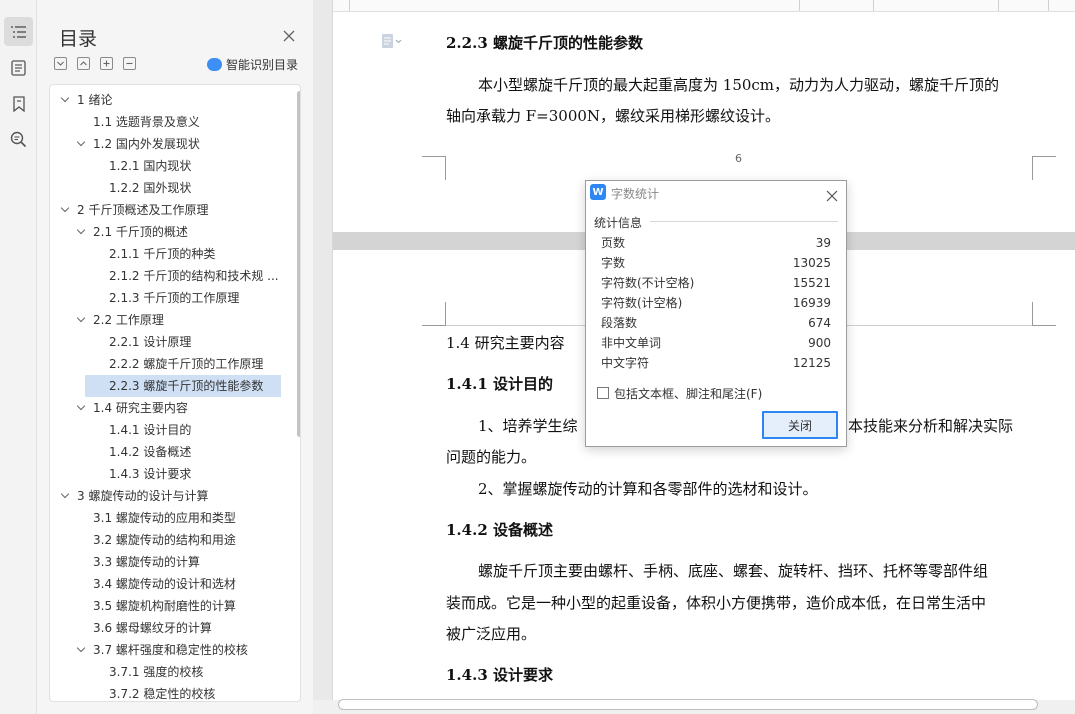 The width and height of the screenshot is (1075, 714). I want to click on stat-row: 非中文单词 900, so click(716, 343).